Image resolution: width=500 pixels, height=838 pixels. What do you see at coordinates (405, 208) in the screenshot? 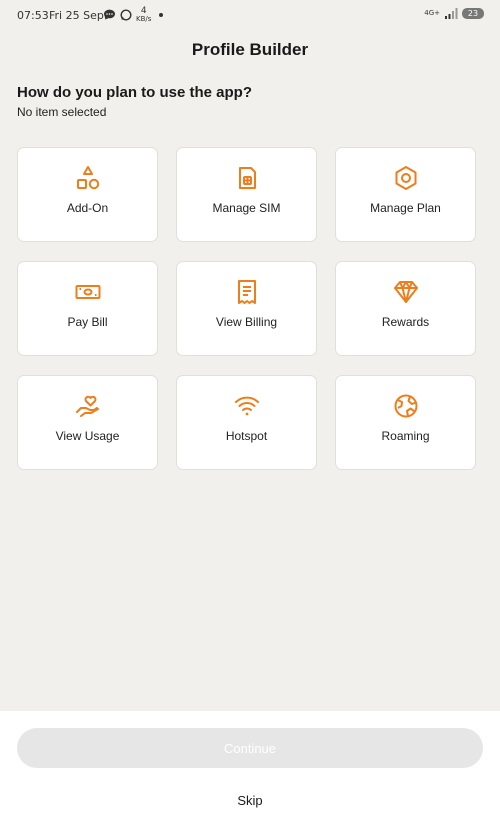
I see `option-label: Manage Plan` at bounding box center [405, 208].